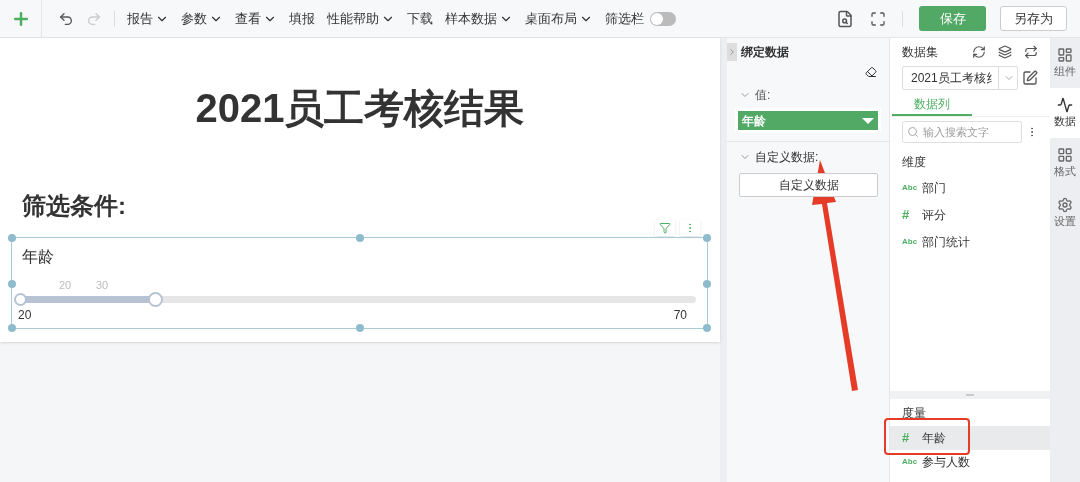  What do you see at coordinates (934, 214) in the screenshot?
I see `field-item: 评分` at bounding box center [934, 214].